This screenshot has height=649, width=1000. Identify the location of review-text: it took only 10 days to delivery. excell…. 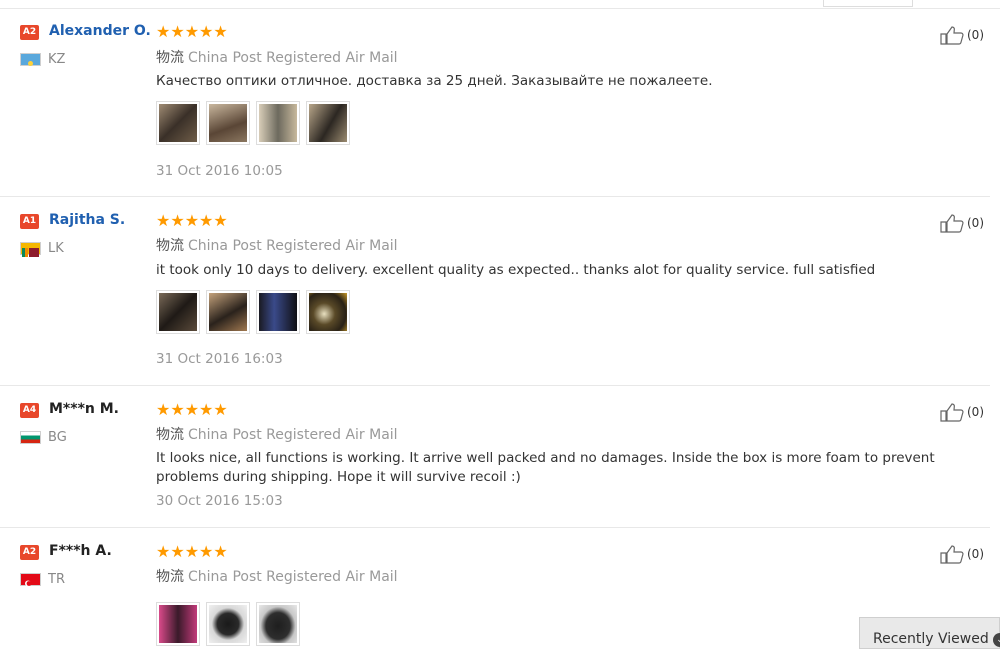
(516, 270).